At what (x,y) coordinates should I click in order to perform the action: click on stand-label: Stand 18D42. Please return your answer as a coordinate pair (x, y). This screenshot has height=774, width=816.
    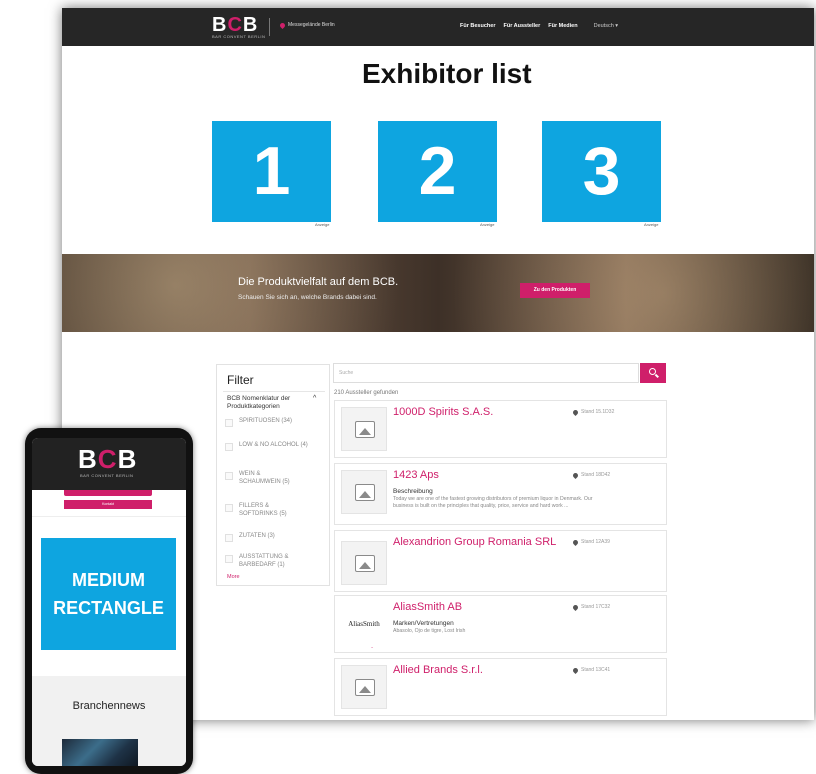
    Looking at the image, I should click on (596, 475).